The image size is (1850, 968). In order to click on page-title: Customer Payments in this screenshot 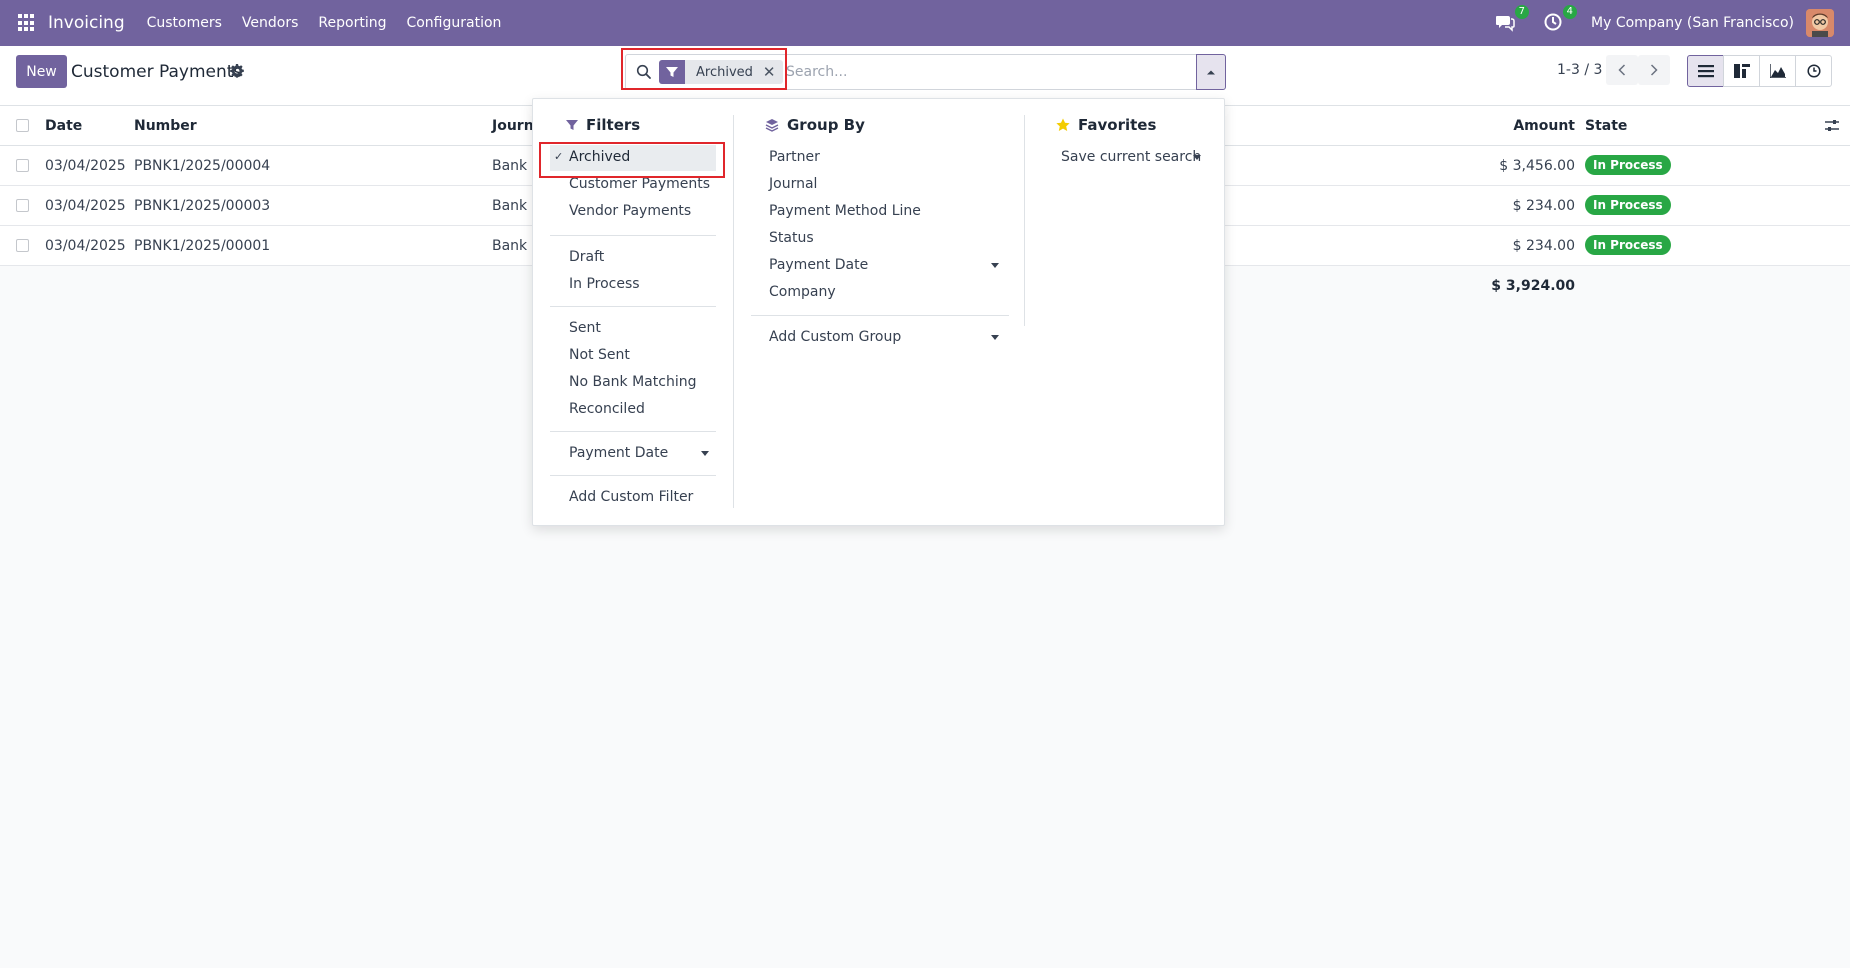, I will do `click(156, 72)`.